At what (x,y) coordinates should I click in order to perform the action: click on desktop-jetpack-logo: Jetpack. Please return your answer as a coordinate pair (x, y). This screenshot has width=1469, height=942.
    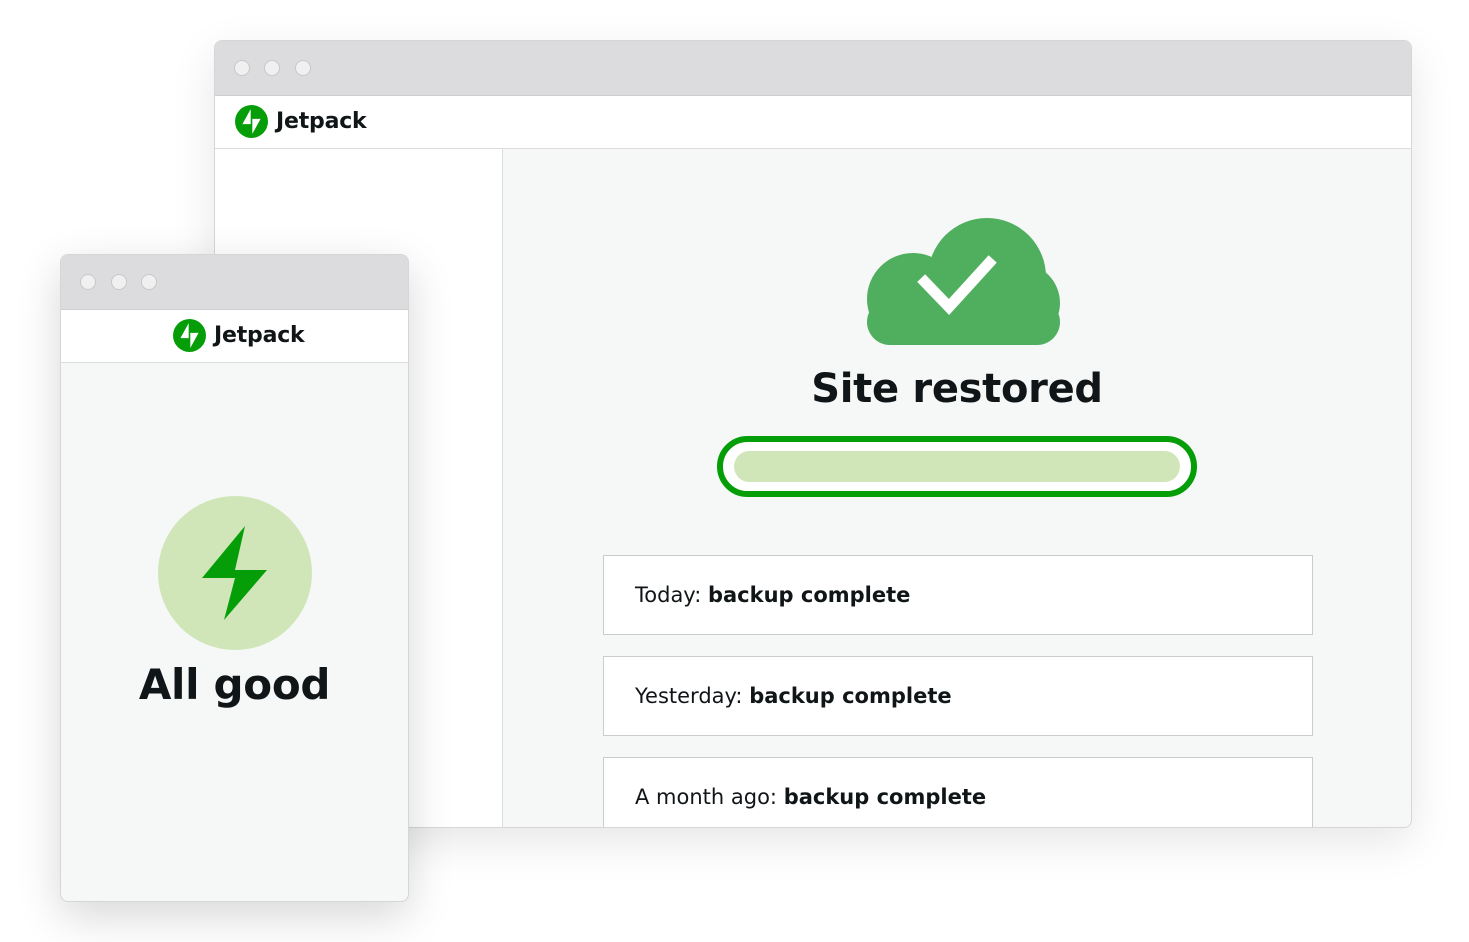
    Looking at the image, I should click on (301, 121).